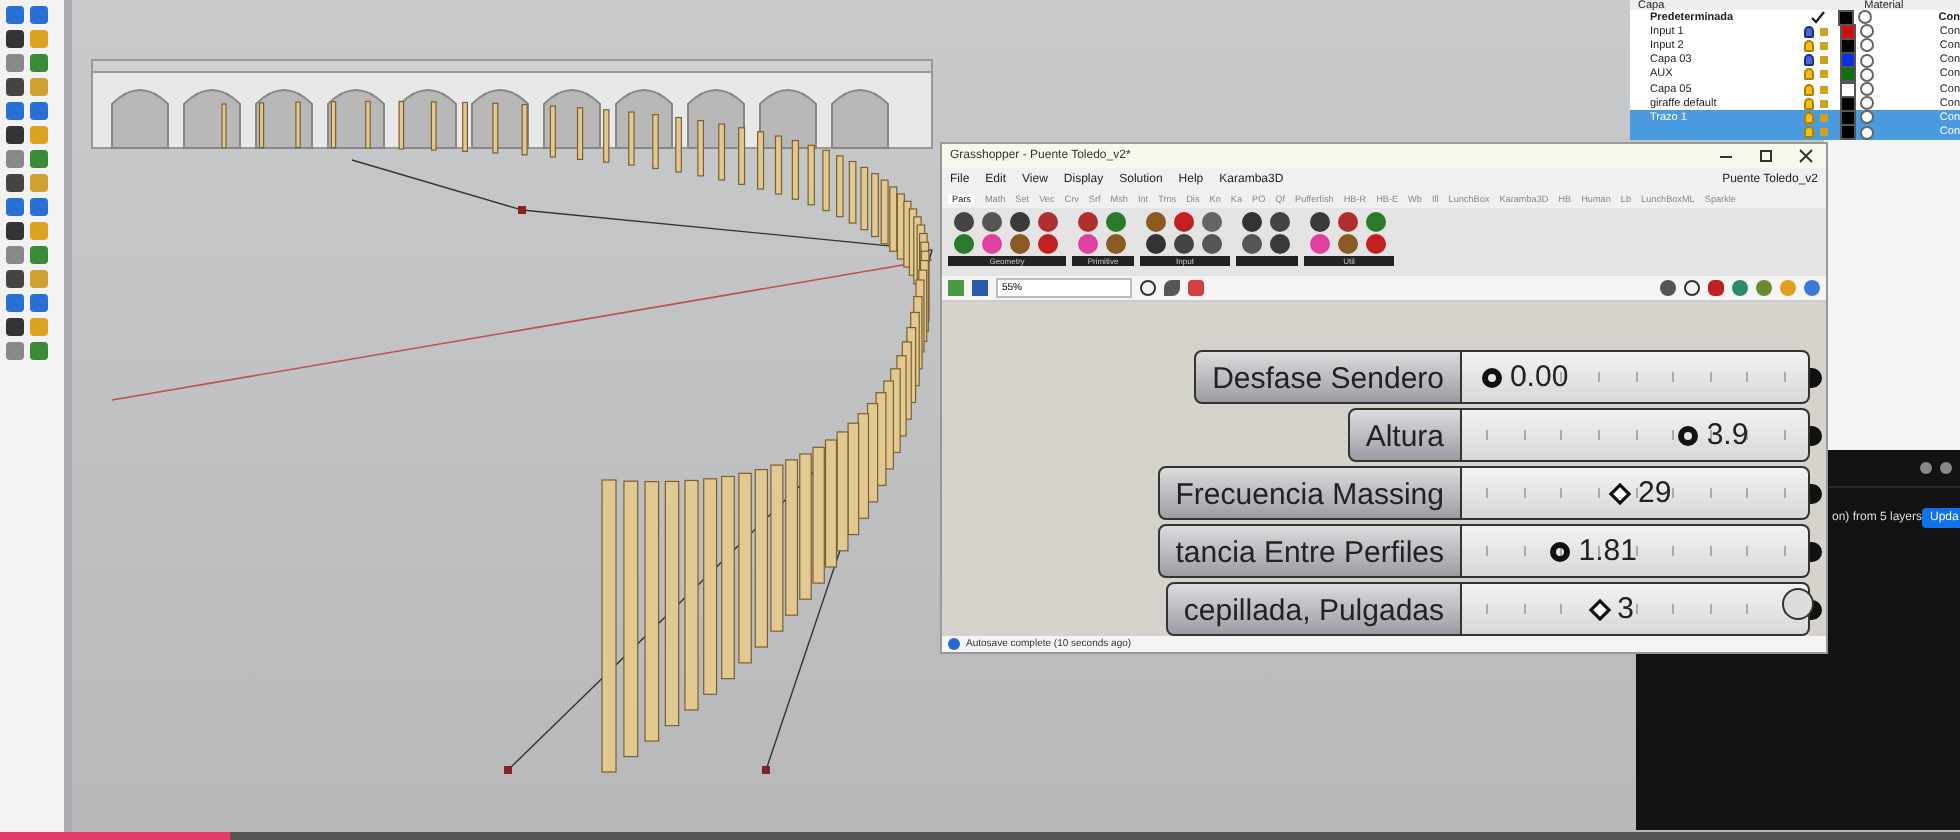  I want to click on number-slider: 3.9, so click(1636, 435).